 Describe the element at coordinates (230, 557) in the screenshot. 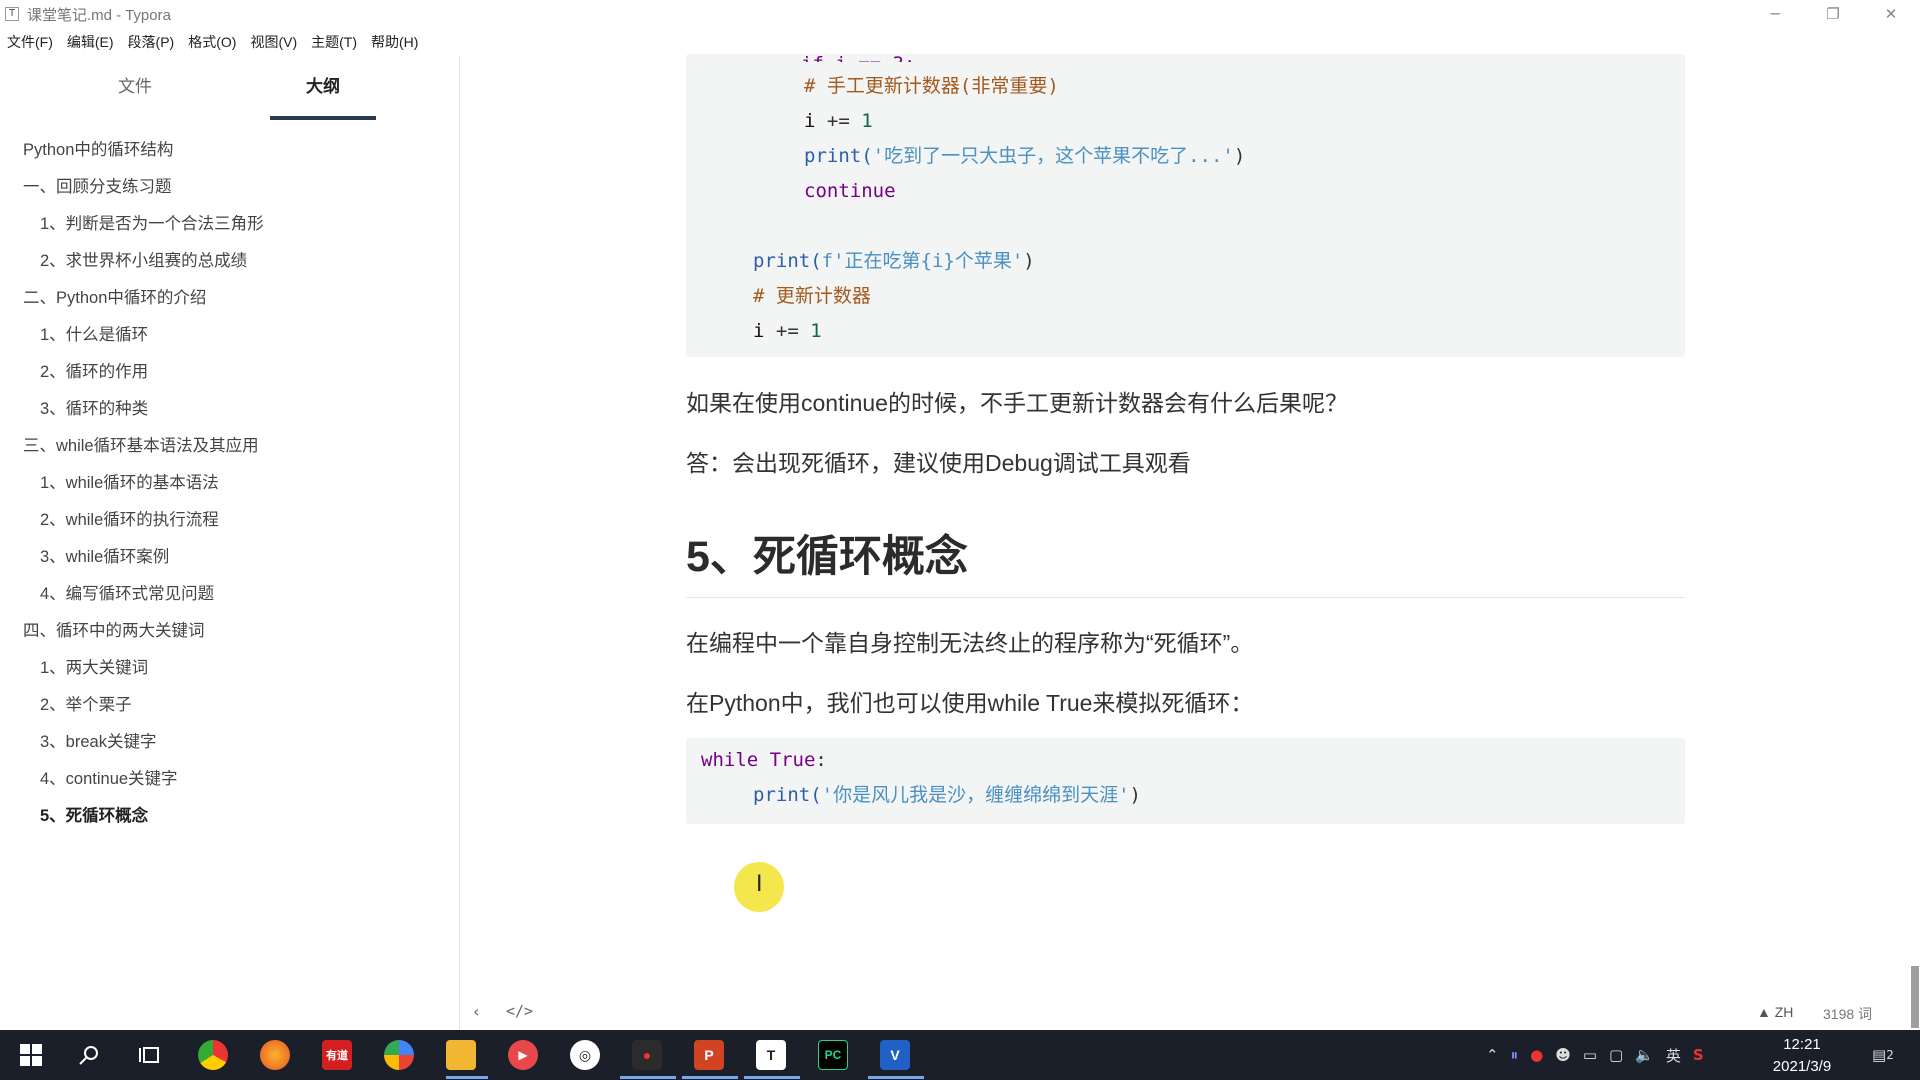

I see `outline-item: 3、while循环案例` at that location.